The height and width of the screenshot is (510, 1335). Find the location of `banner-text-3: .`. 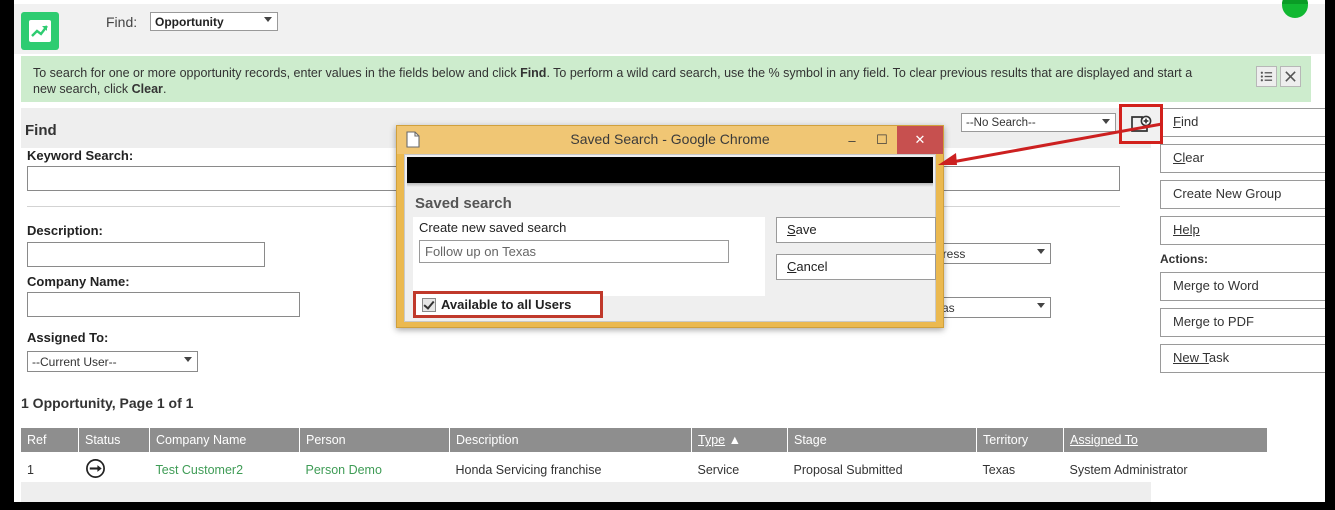

banner-text-3: . is located at coordinates (164, 89).